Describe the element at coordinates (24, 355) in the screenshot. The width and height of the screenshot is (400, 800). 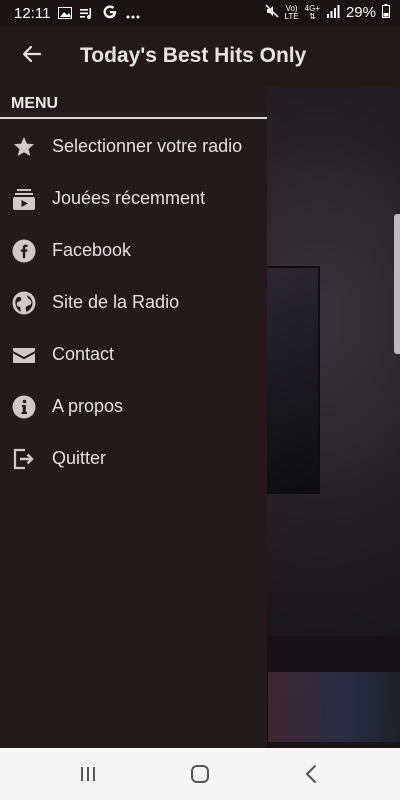
I see `mail-icon` at that location.